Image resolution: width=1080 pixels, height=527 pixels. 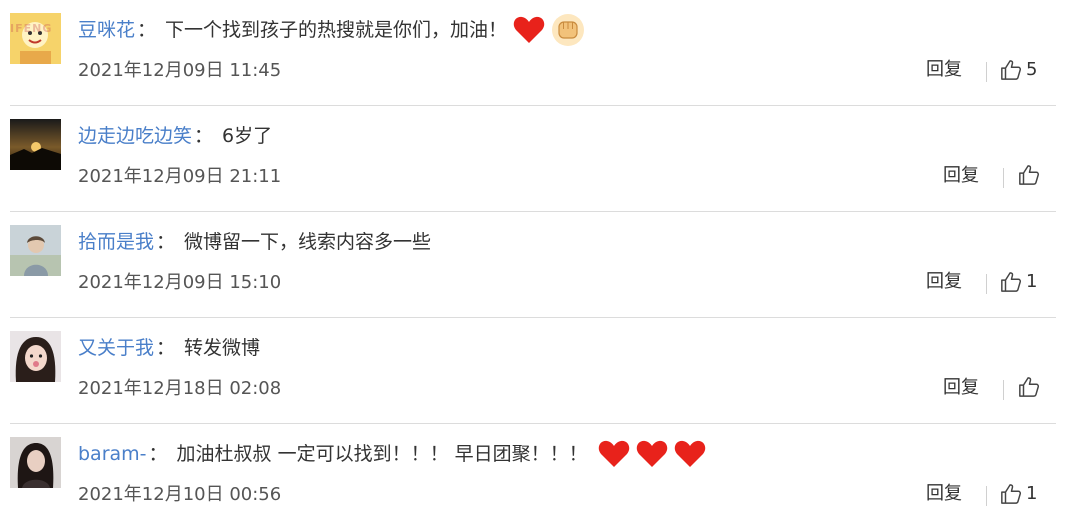 I want to click on comment-line: 豆咪花 ： 下一个找到孩子的热搜就是你们，加油！, so click(x=331, y=30).